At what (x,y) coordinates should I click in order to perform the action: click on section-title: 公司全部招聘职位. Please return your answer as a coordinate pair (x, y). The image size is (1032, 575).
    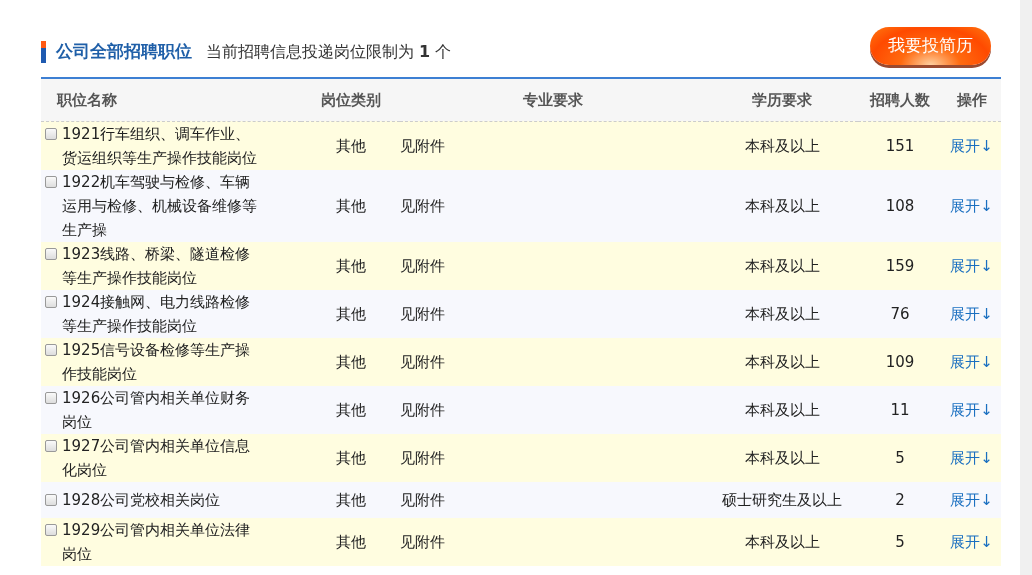
    Looking at the image, I should click on (124, 52).